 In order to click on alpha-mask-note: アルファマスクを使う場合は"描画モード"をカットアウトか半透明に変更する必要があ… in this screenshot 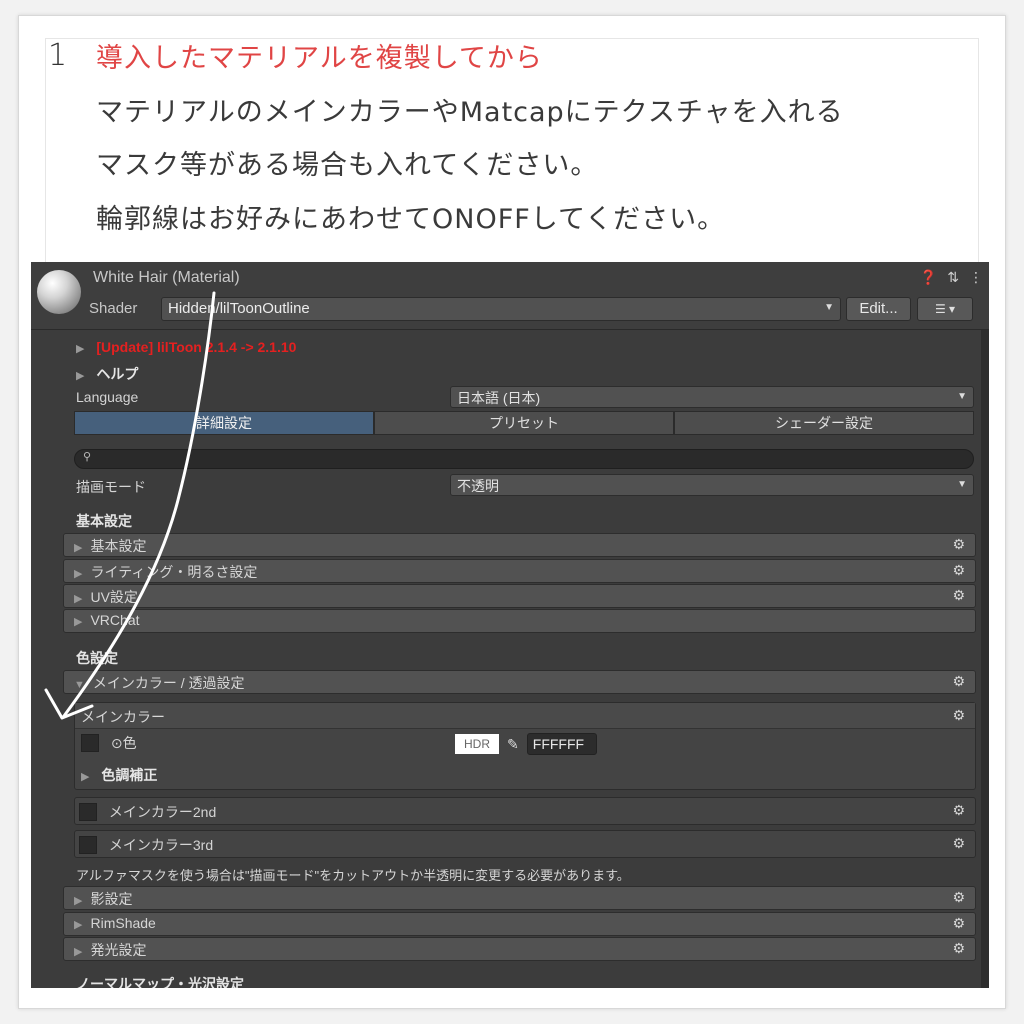, I will do `click(353, 875)`.